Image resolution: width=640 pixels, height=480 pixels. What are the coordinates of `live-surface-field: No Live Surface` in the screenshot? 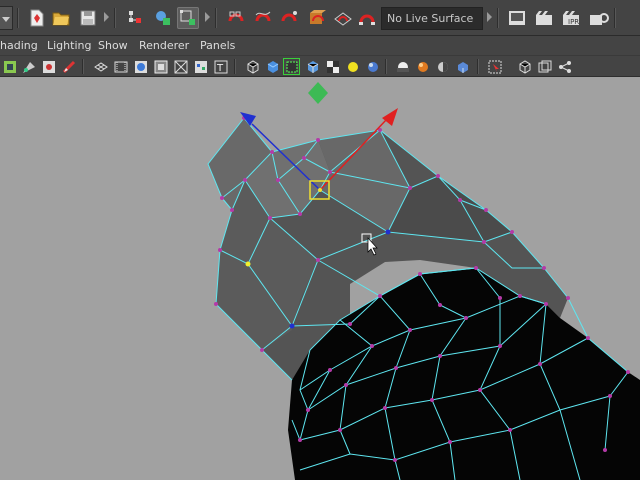 It's located at (432, 18).